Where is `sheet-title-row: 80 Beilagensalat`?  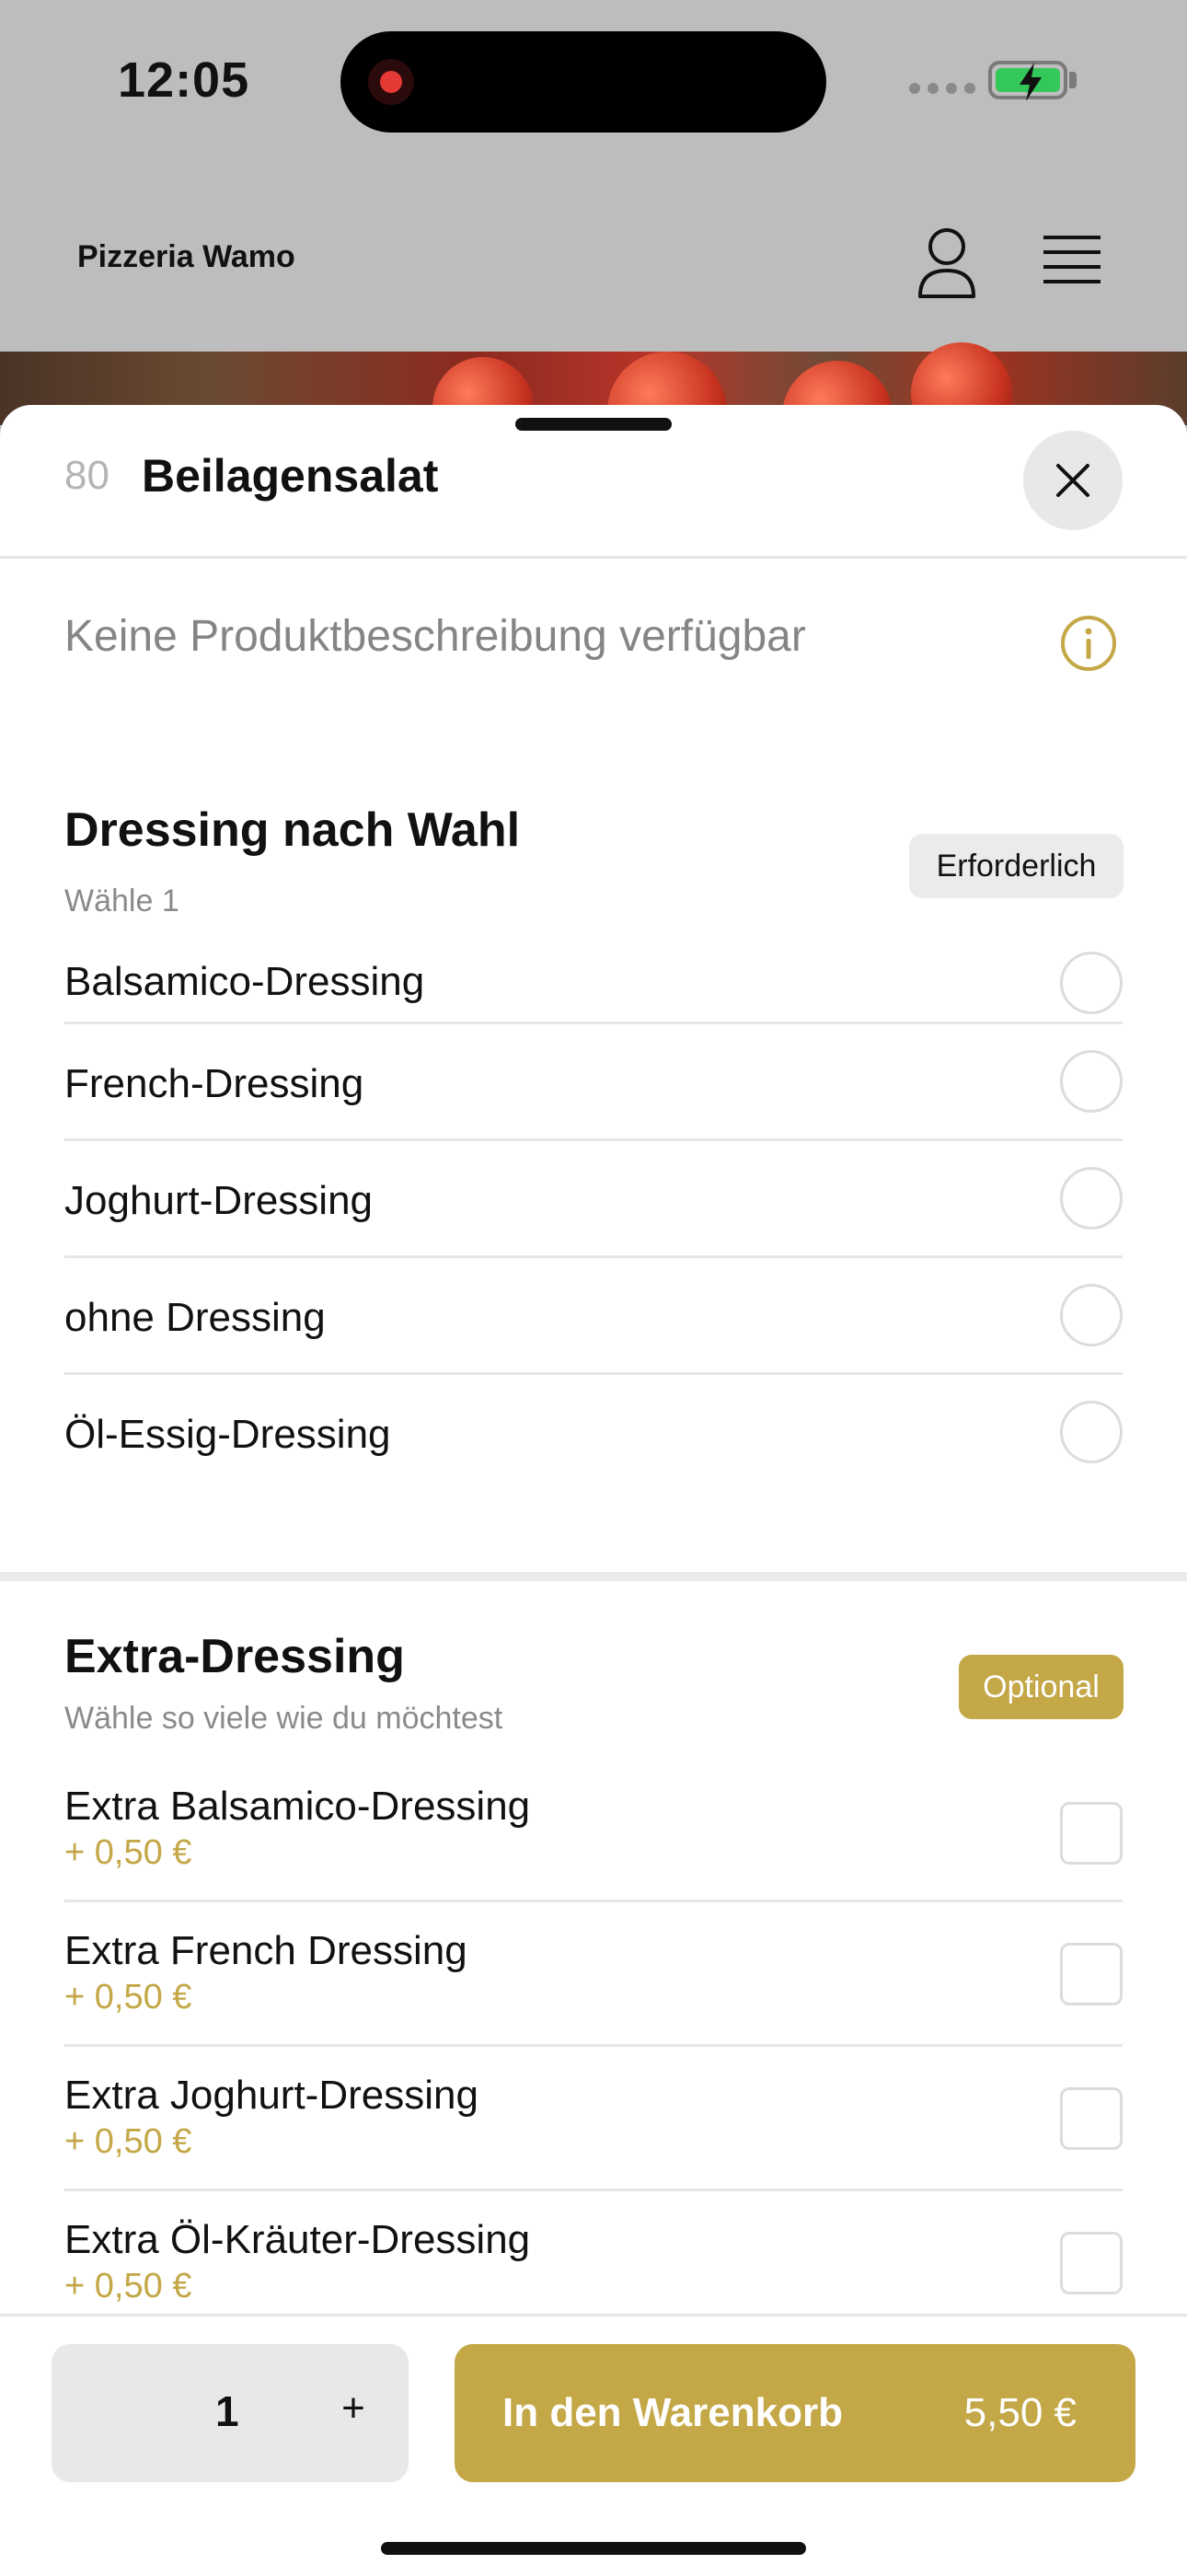 sheet-title-row: 80 Beilagensalat is located at coordinates (593, 482).